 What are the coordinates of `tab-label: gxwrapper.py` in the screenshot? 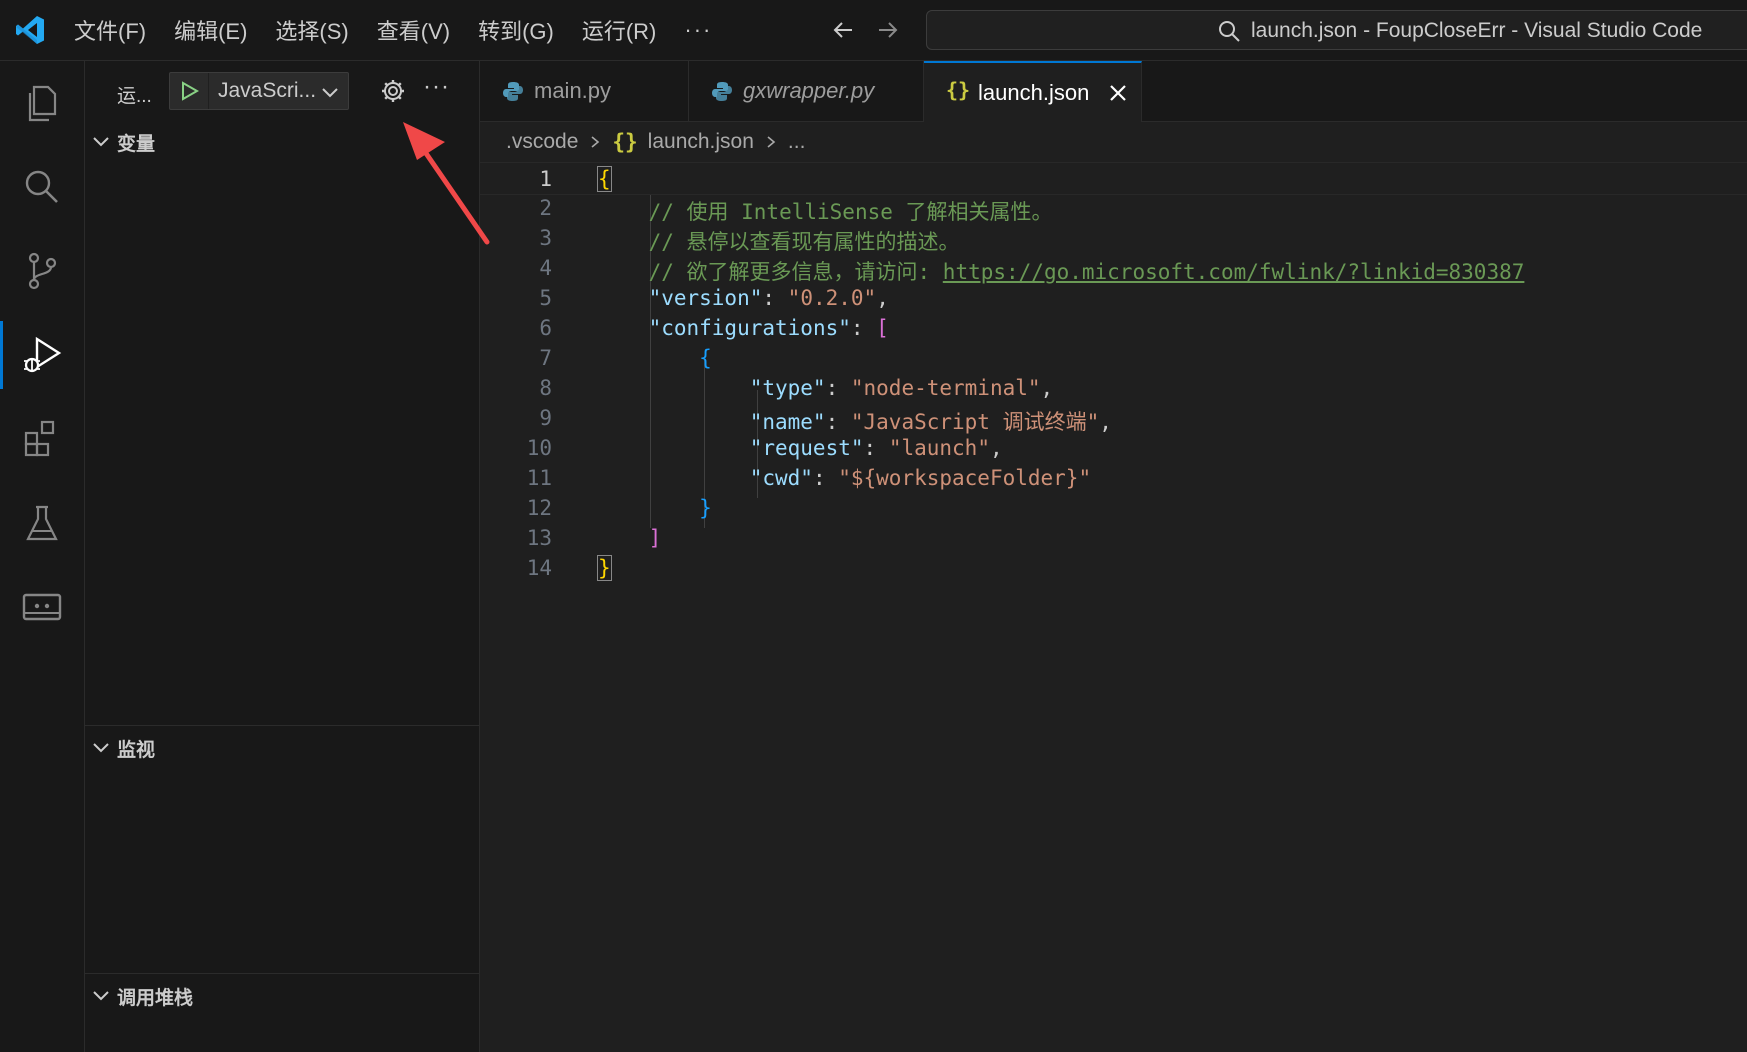 It's located at (809, 90).